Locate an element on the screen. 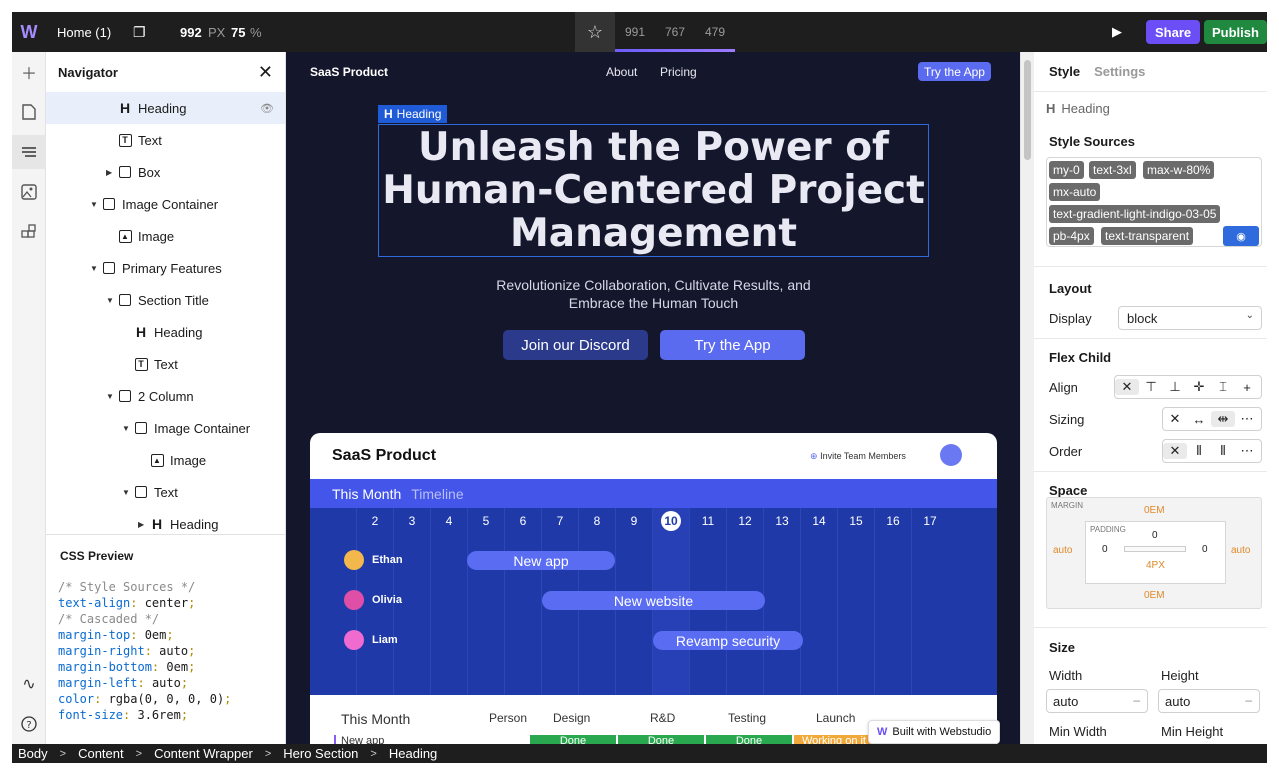  share-button: Share is located at coordinates (1173, 32).